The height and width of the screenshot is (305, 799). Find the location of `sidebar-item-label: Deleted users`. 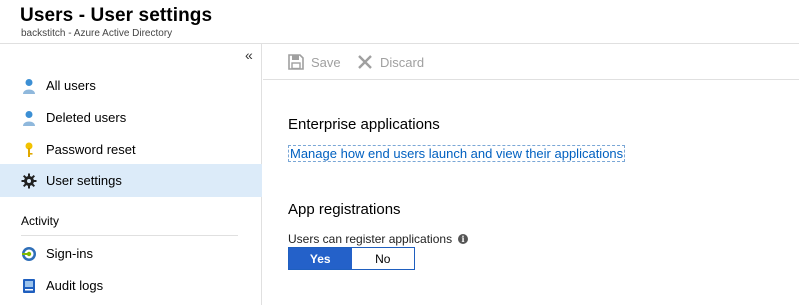

sidebar-item-label: Deleted users is located at coordinates (86, 117).